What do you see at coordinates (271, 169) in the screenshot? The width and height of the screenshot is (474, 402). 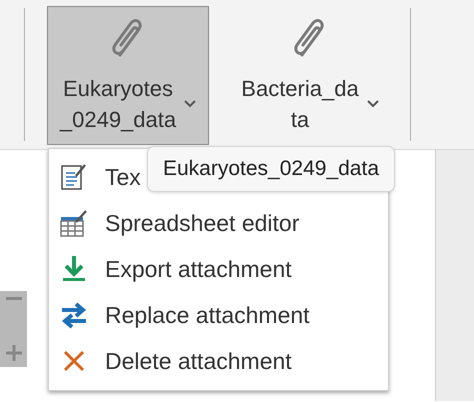 I see `tooltip: Eukaryotes_0249_data` at bounding box center [271, 169].